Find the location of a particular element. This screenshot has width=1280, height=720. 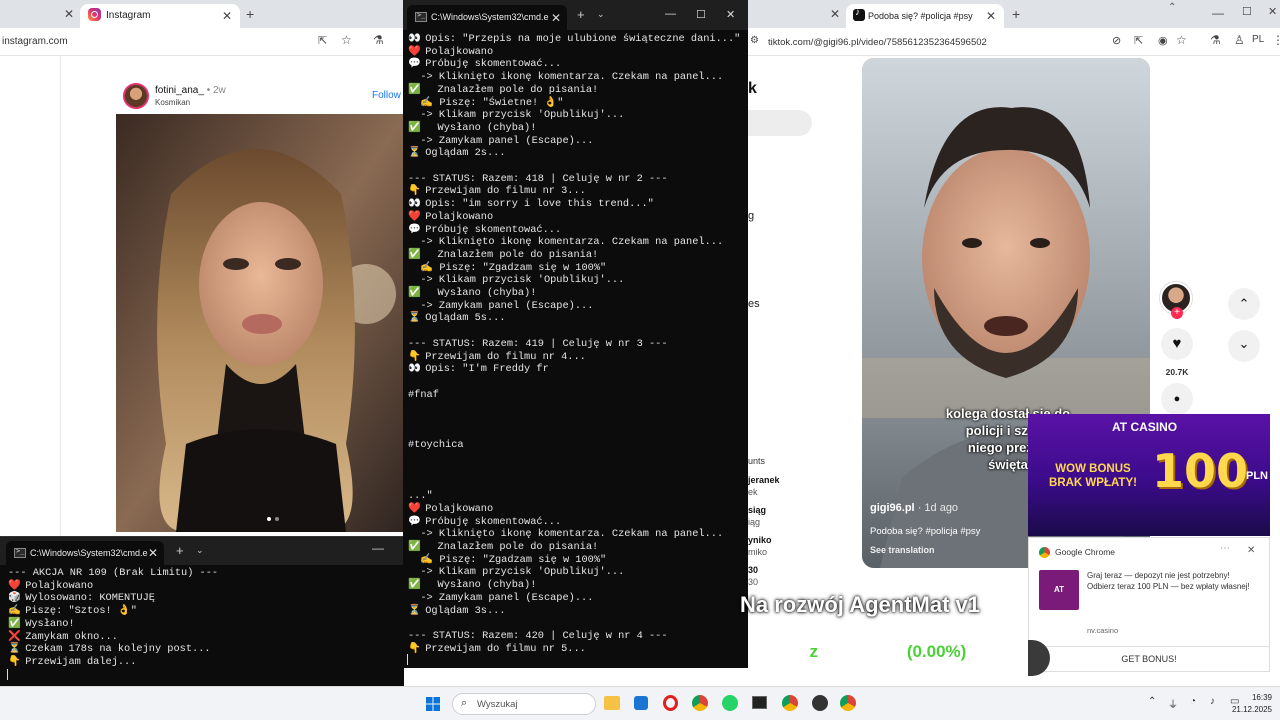

windows-start-icon is located at coordinates (433, 704).